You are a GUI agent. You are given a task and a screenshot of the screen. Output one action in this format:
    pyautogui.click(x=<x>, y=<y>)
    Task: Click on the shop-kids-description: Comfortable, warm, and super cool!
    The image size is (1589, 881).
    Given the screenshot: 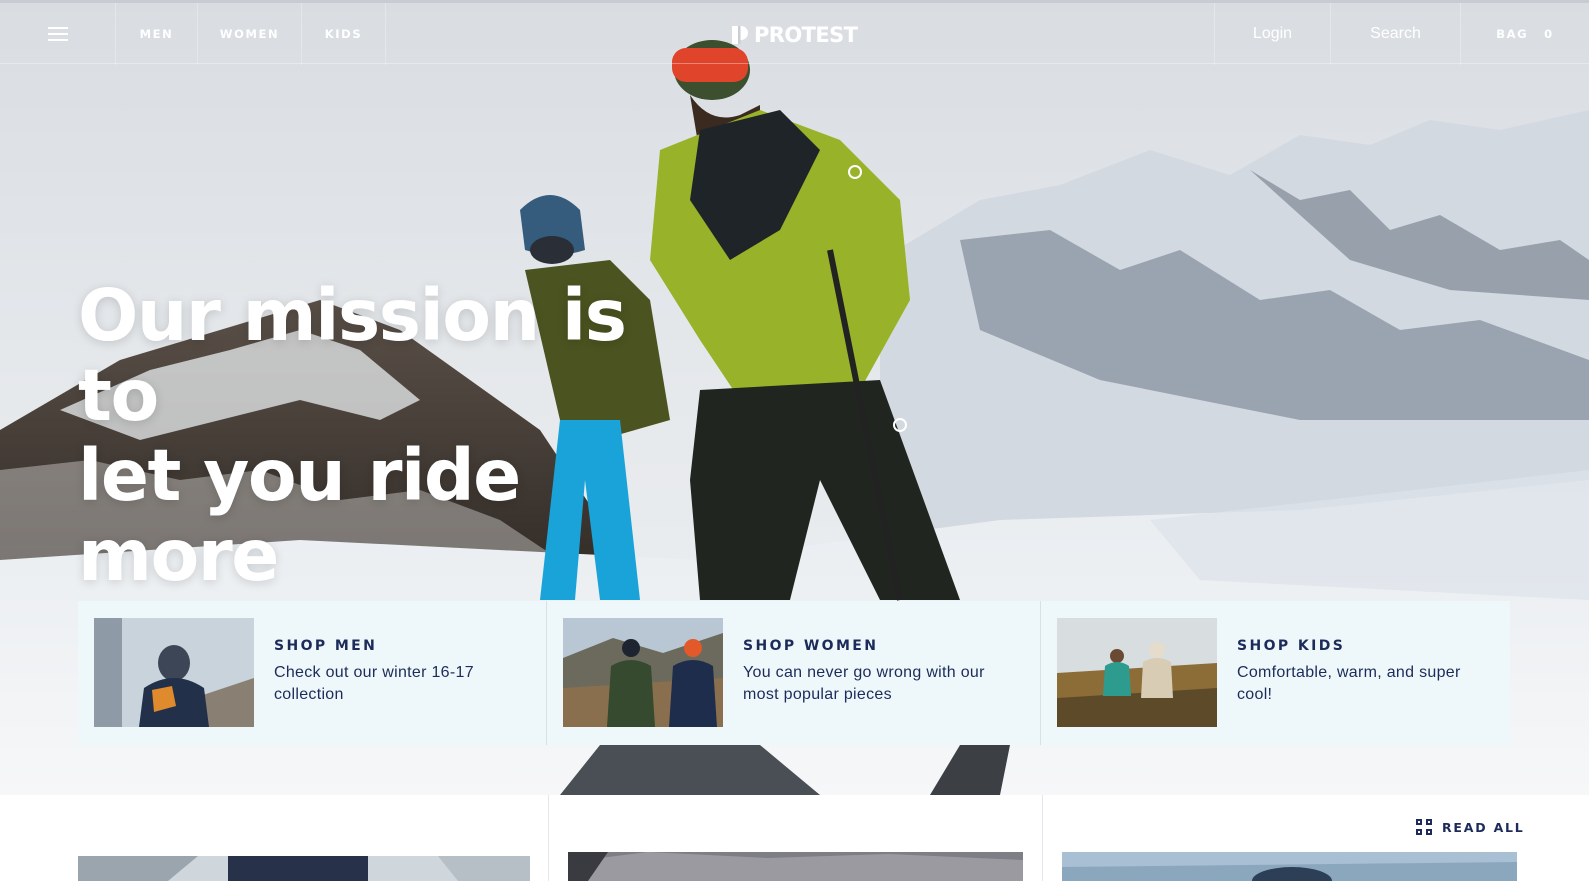 What is the action you would take?
    pyautogui.click(x=1349, y=683)
    